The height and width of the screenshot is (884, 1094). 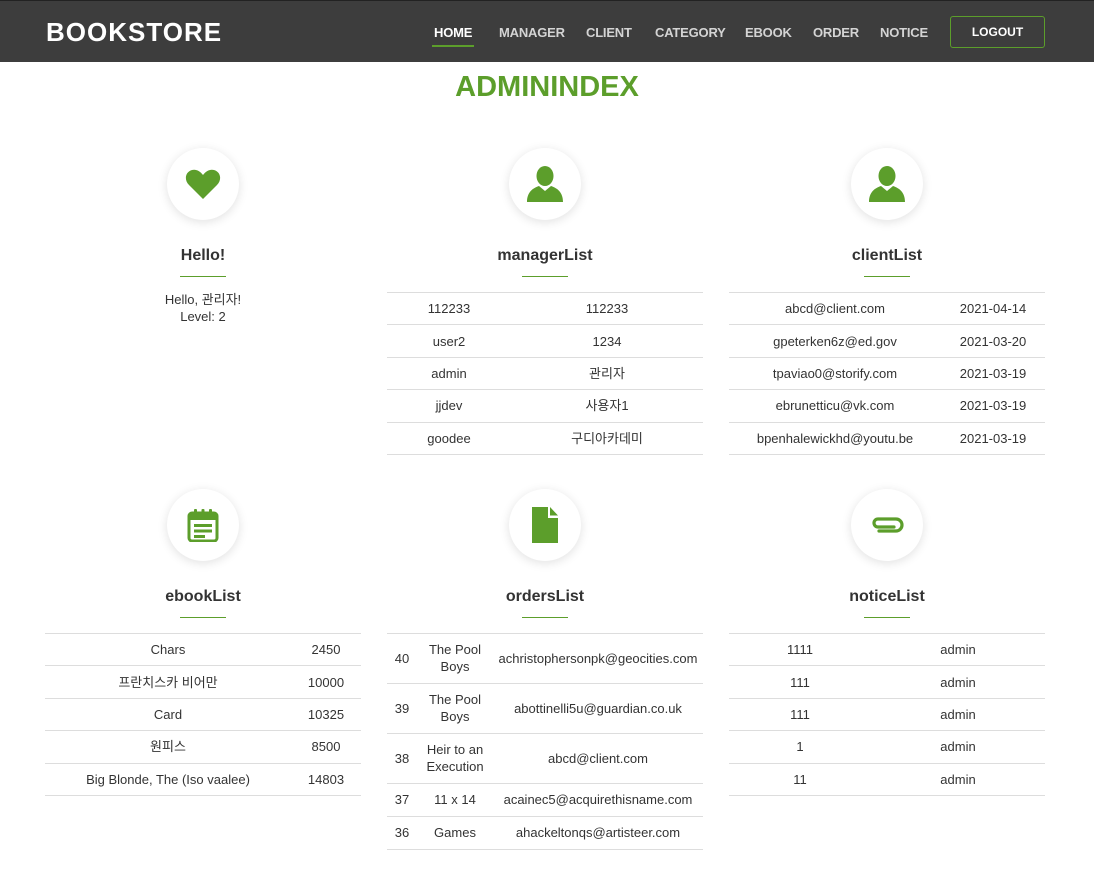 I want to click on hello-icon-circle, so click(x=203, y=184).